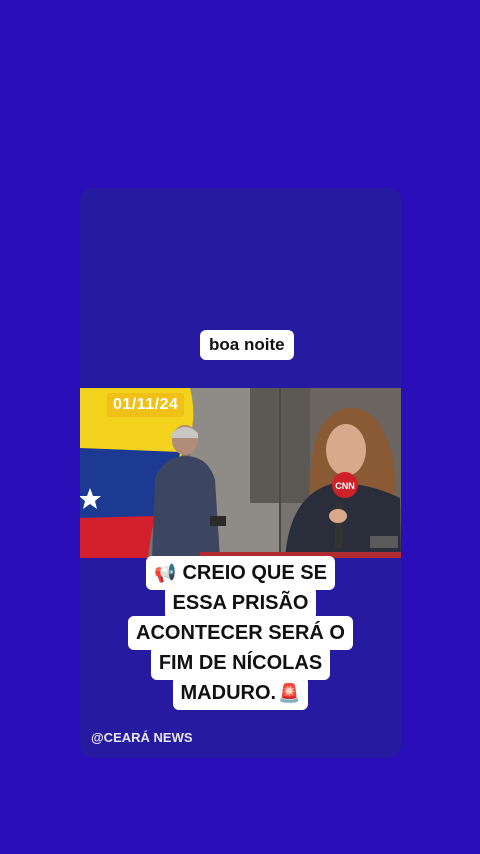 The image size is (480, 854). I want to click on caption-line-2: ESSA PRISÃO, so click(240, 603).